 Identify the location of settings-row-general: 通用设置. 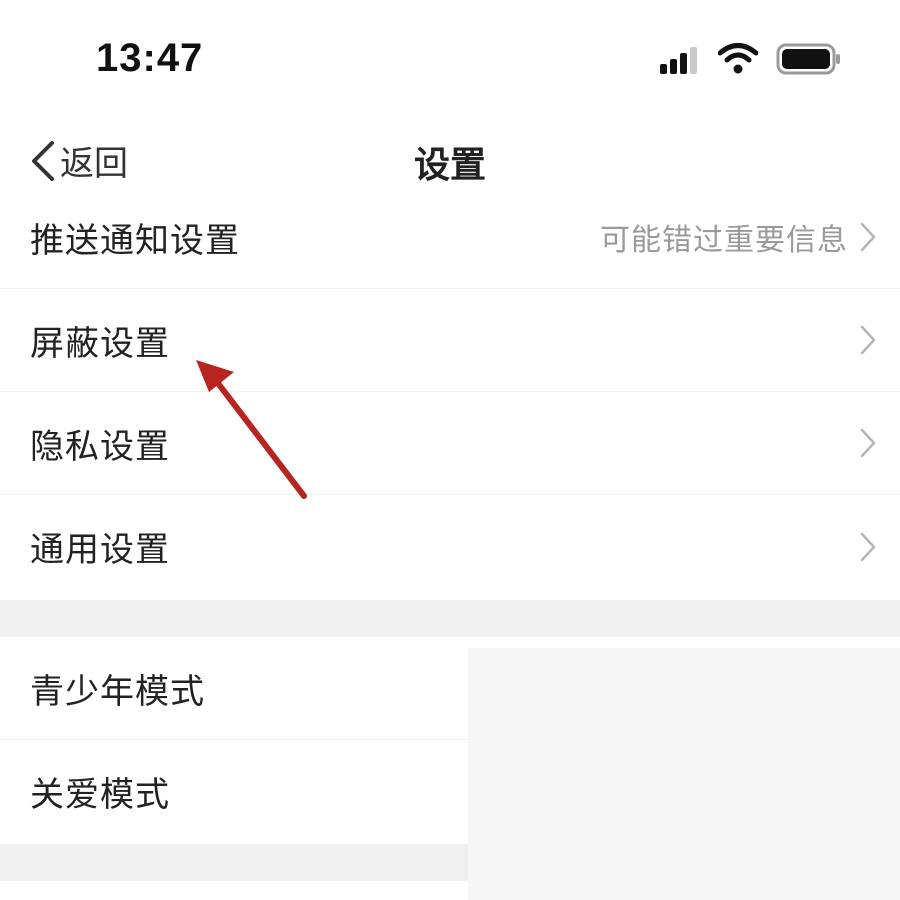
(450, 546).